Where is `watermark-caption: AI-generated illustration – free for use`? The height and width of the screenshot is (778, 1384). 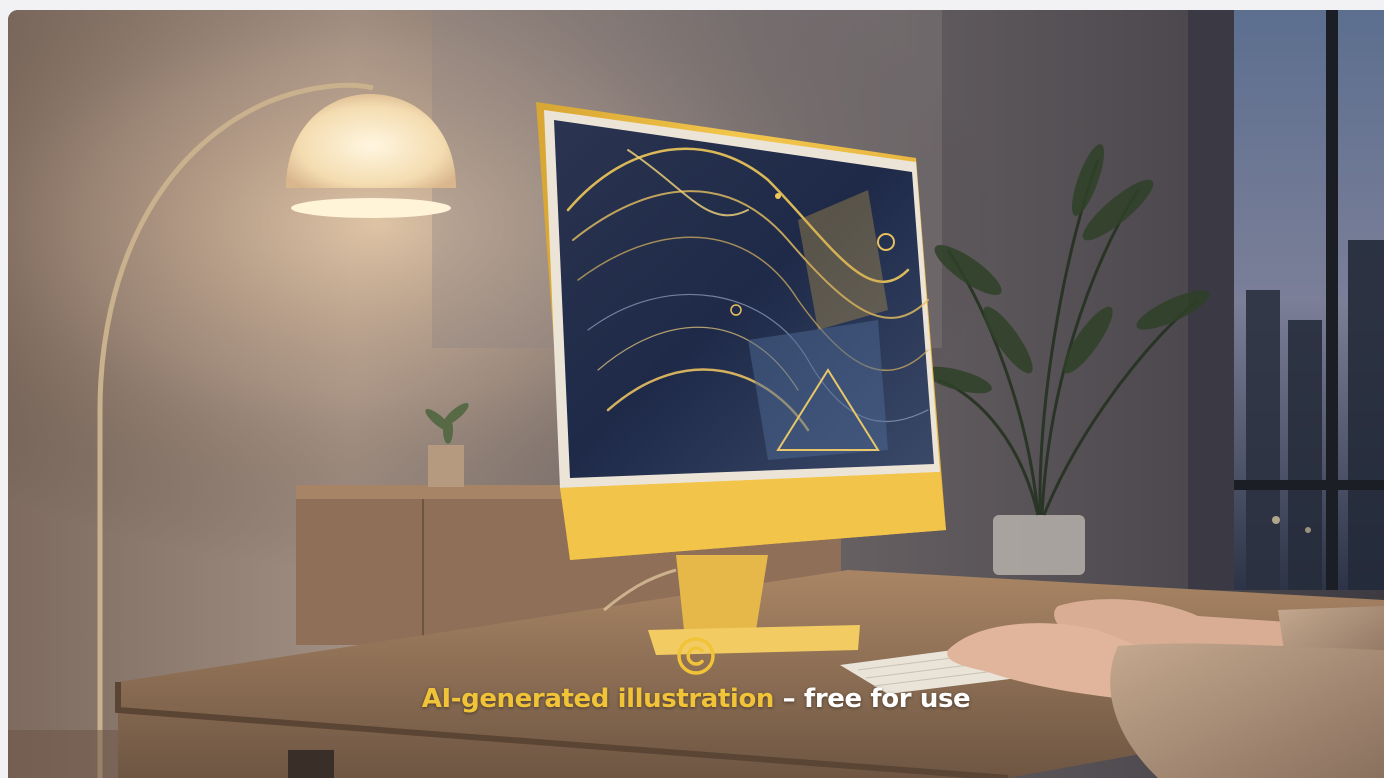
watermark-caption: AI-generated illustration – free for use is located at coordinates (696, 675).